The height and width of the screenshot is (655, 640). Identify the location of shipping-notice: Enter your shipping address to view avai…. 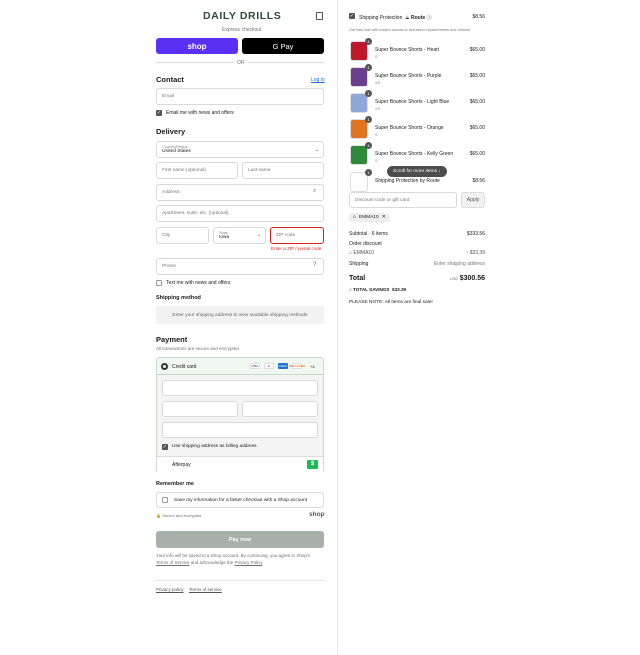
(240, 315).